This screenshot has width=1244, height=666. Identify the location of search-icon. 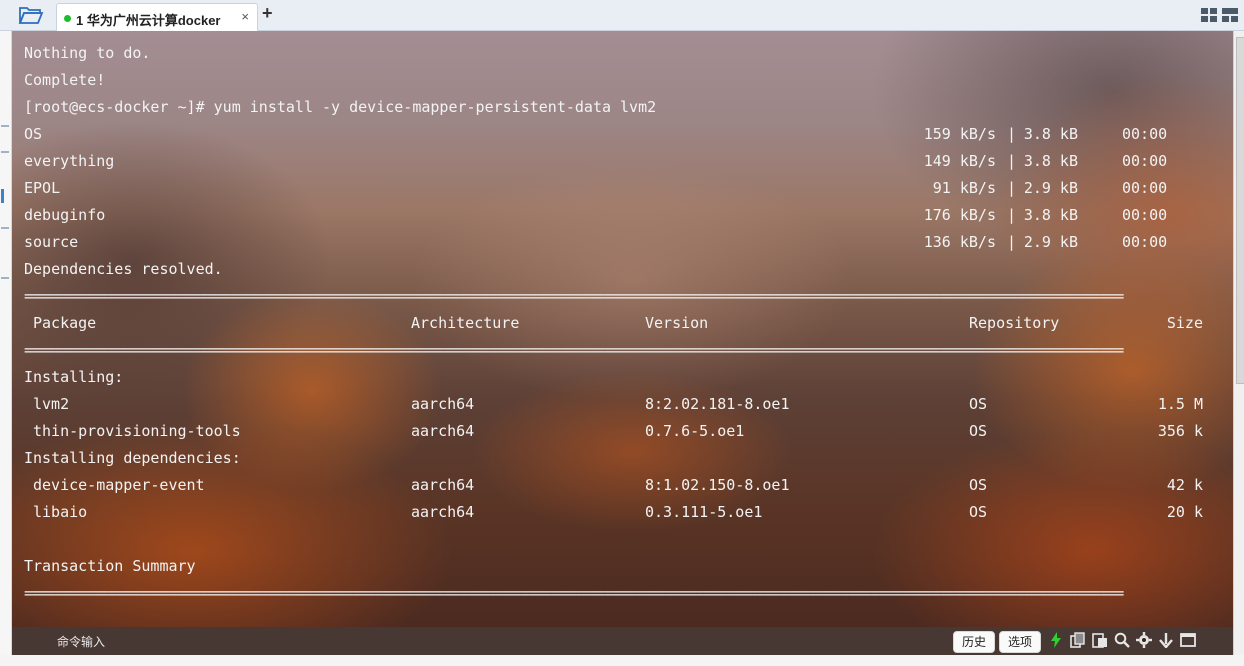
(1122, 640).